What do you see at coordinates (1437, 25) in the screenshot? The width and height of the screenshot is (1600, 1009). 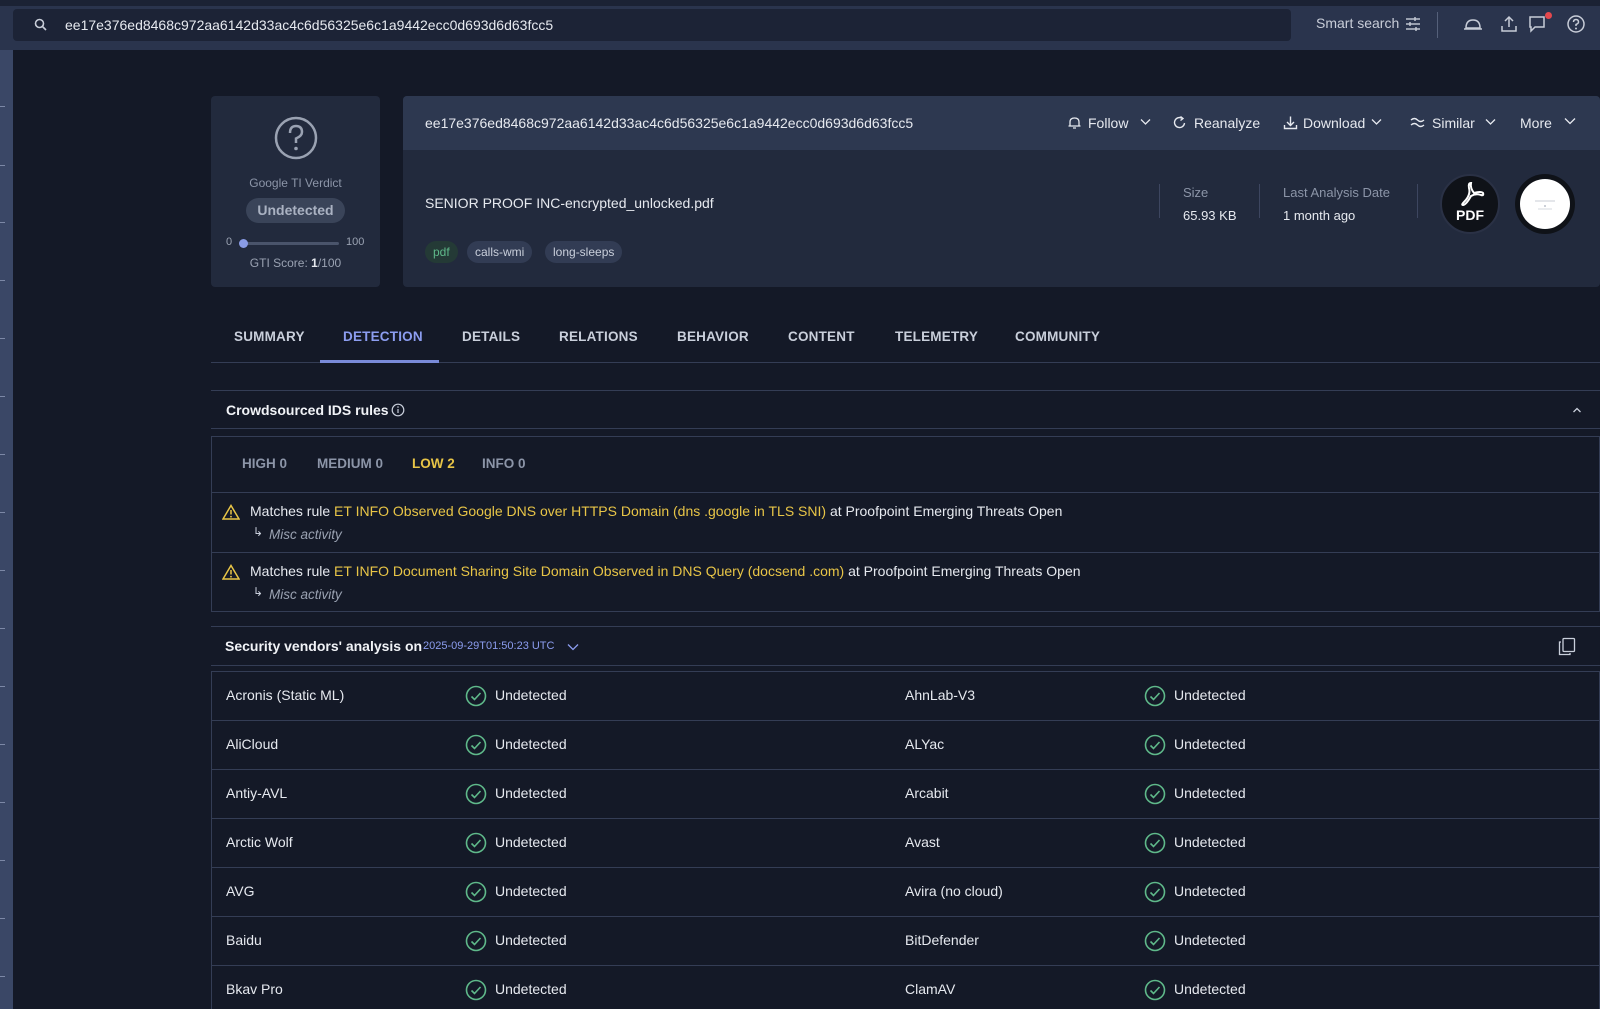 I see `toolbar-divider` at bounding box center [1437, 25].